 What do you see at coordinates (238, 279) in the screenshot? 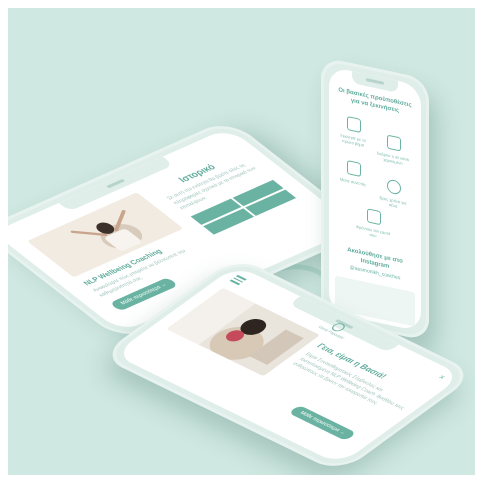
I see `menu-icon` at bounding box center [238, 279].